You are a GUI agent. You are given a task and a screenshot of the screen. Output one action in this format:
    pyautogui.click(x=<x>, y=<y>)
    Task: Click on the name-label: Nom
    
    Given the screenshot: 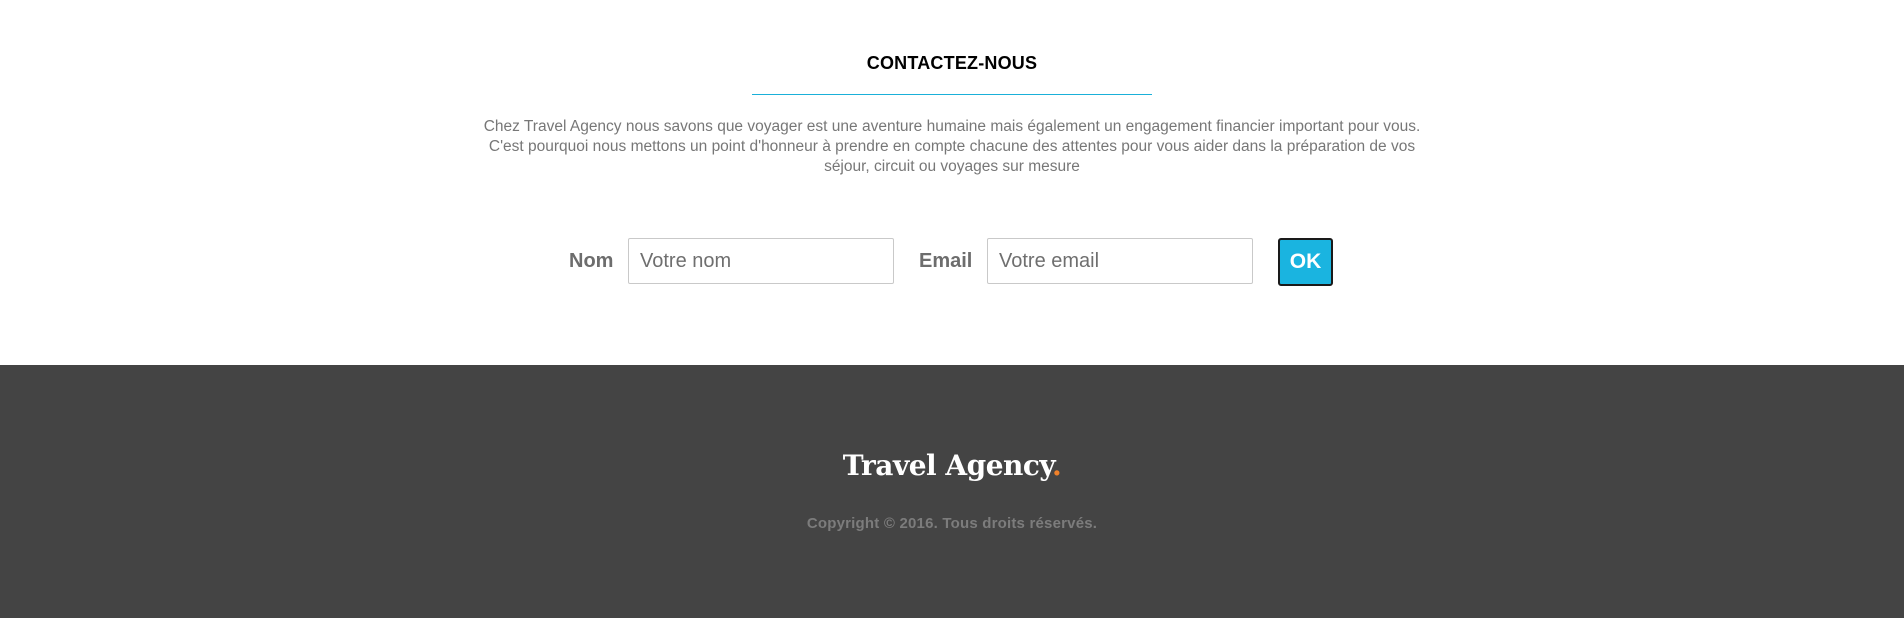 What is the action you would take?
    pyautogui.click(x=591, y=261)
    